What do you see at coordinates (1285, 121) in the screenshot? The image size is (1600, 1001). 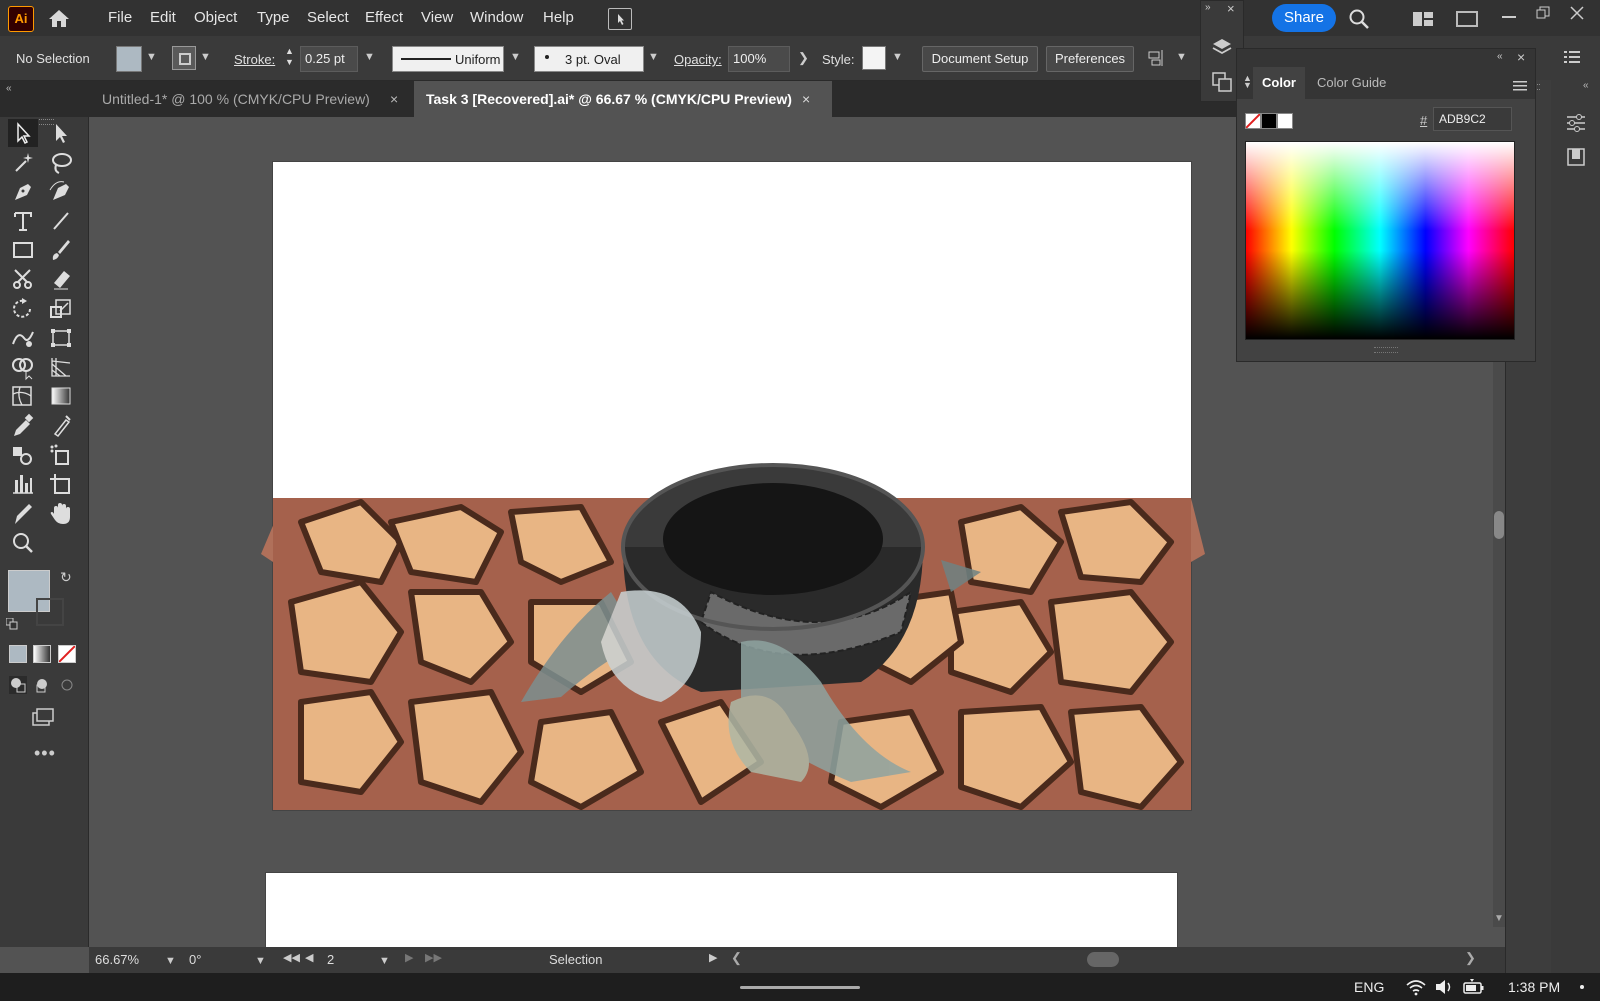 I see `white-swatch` at bounding box center [1285, 121].